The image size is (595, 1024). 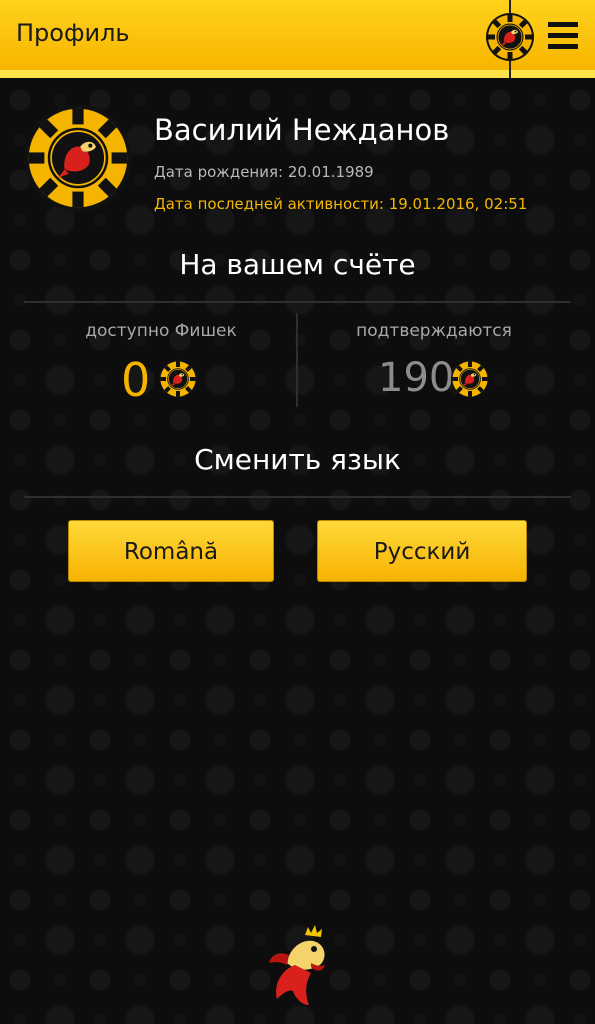 What do you see at coordinates (510, 37) in the screenshot?
I see `casino-chip-icon` at bounding box center [510, 37].